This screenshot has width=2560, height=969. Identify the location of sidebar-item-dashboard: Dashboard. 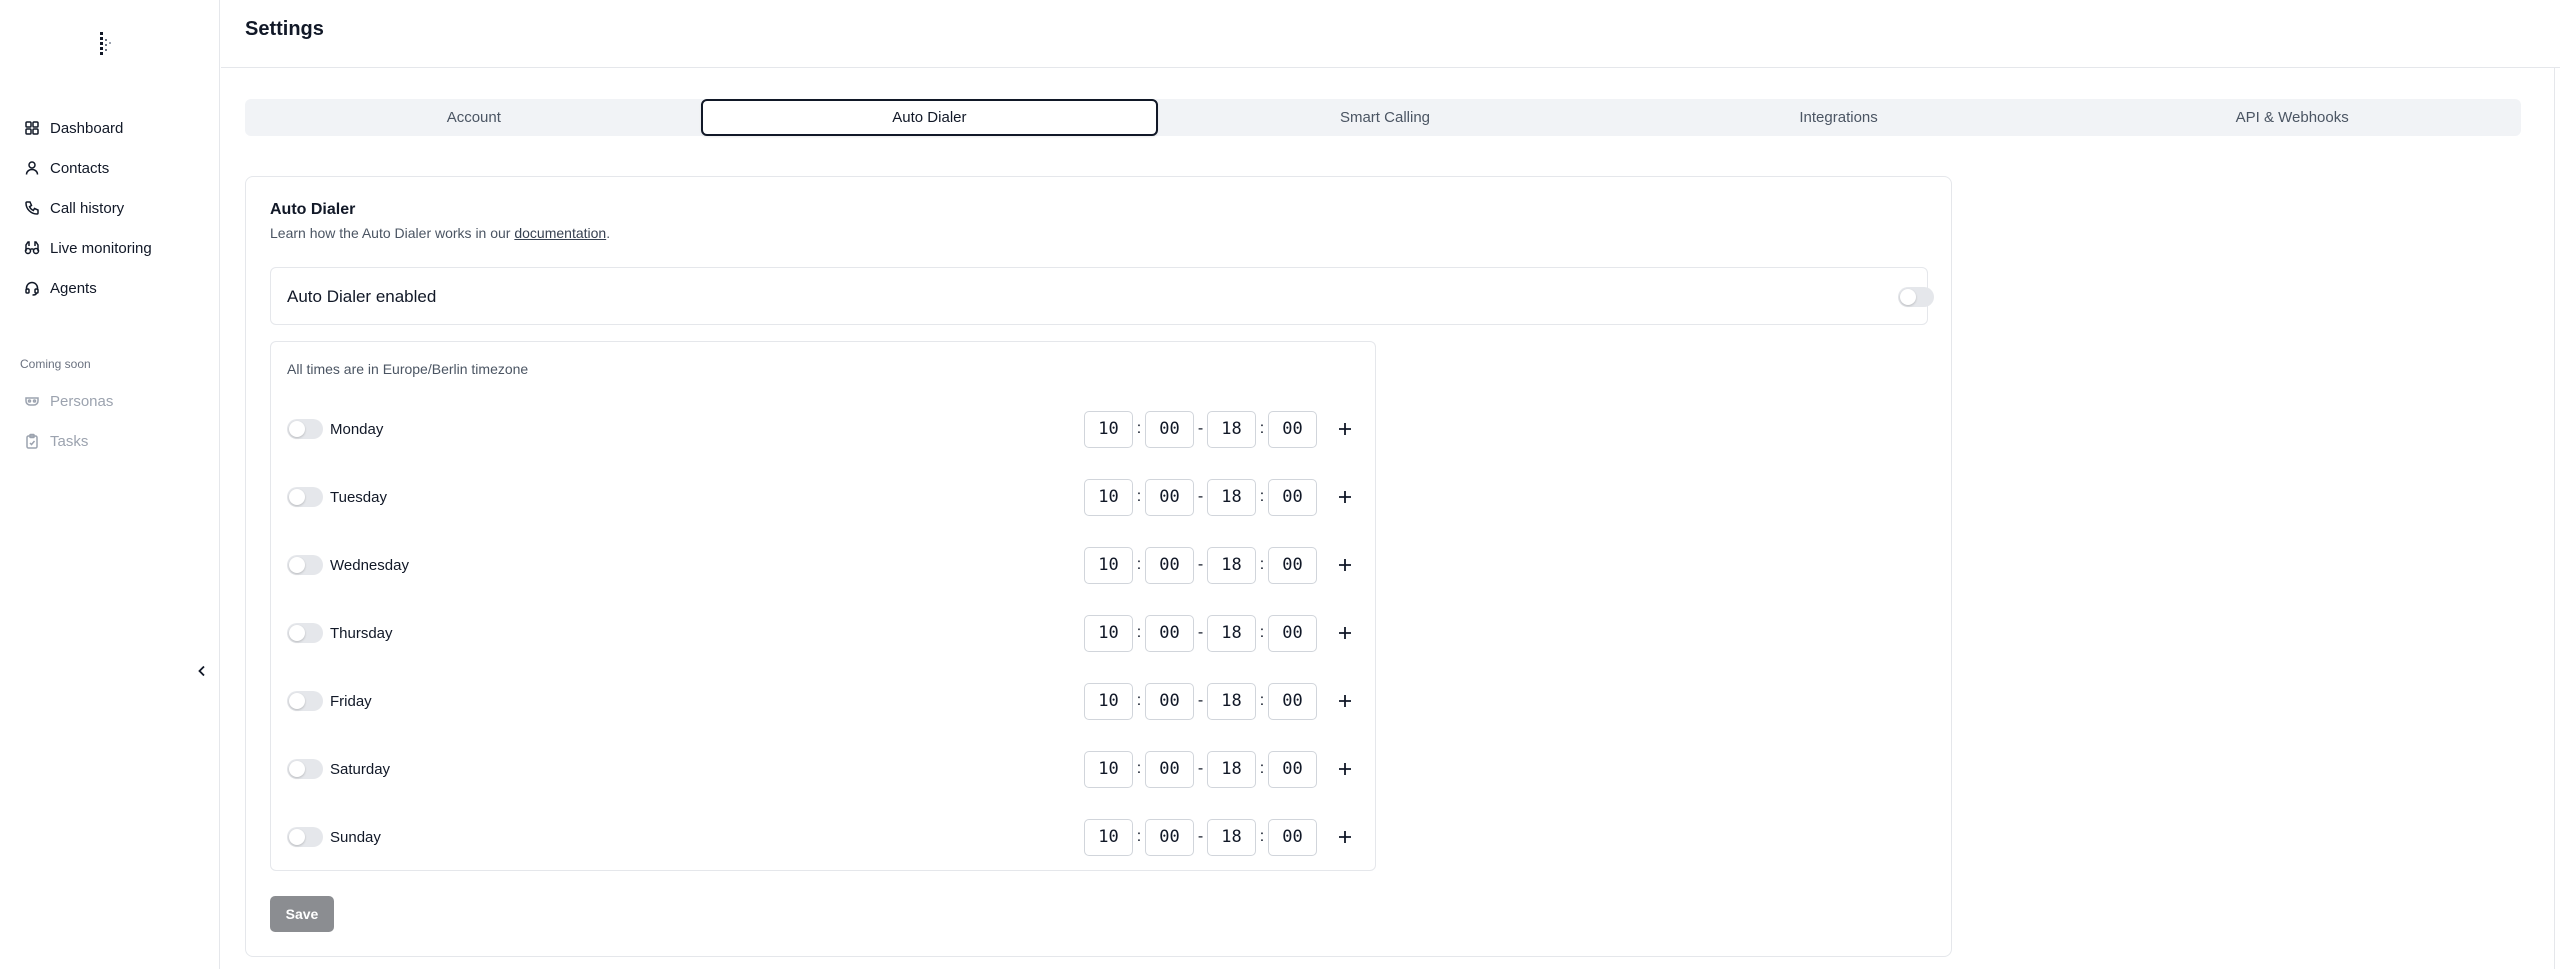
(111, 128).